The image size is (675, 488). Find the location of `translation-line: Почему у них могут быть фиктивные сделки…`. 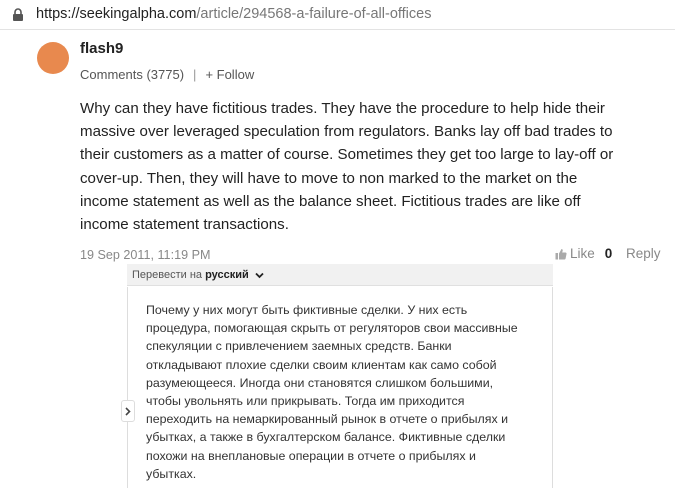

translation-line: Почему у них могут быть фиктивные сделки… is located at coordinates (307, 310).